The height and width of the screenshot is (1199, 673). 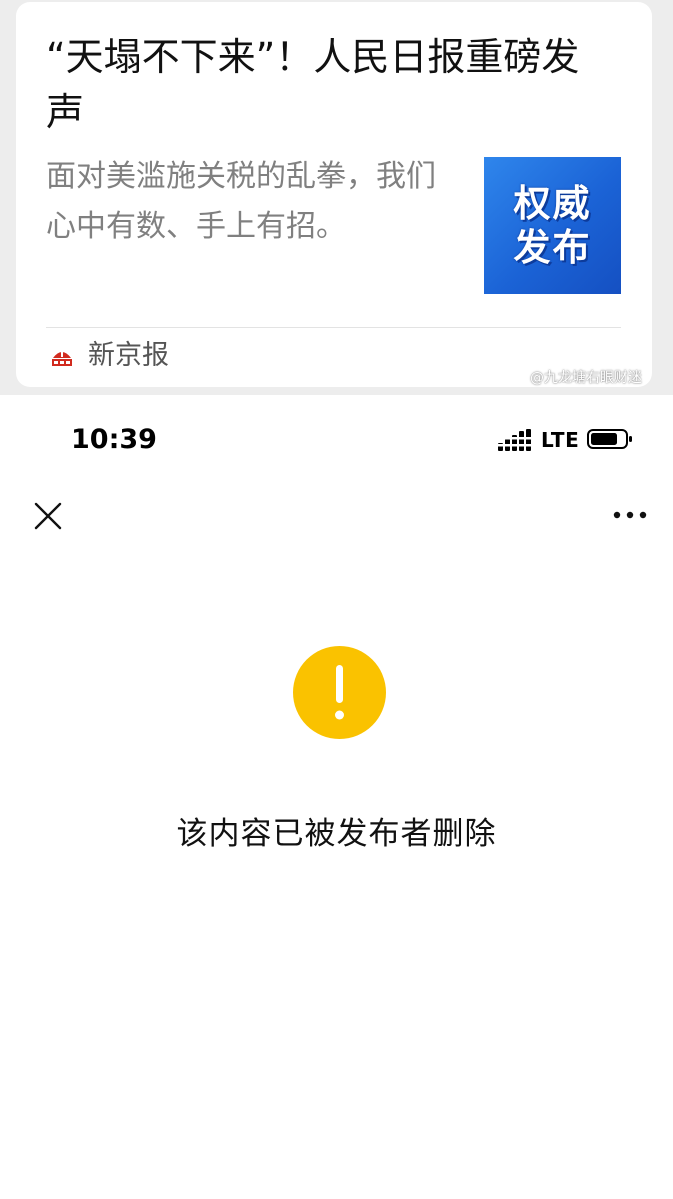 I want to click on card-thumbnail: 权威 发布, so click(x=552, y=225).